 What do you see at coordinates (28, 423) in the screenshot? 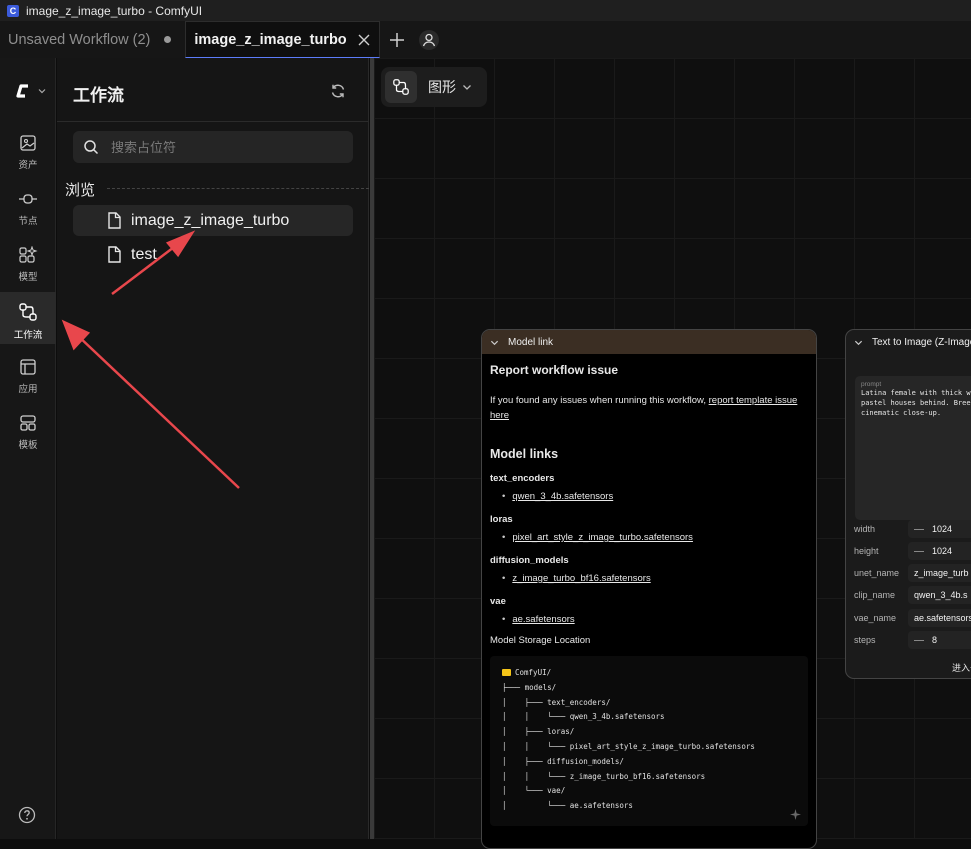
I see `template-icon` at bounding box center [28, 423].